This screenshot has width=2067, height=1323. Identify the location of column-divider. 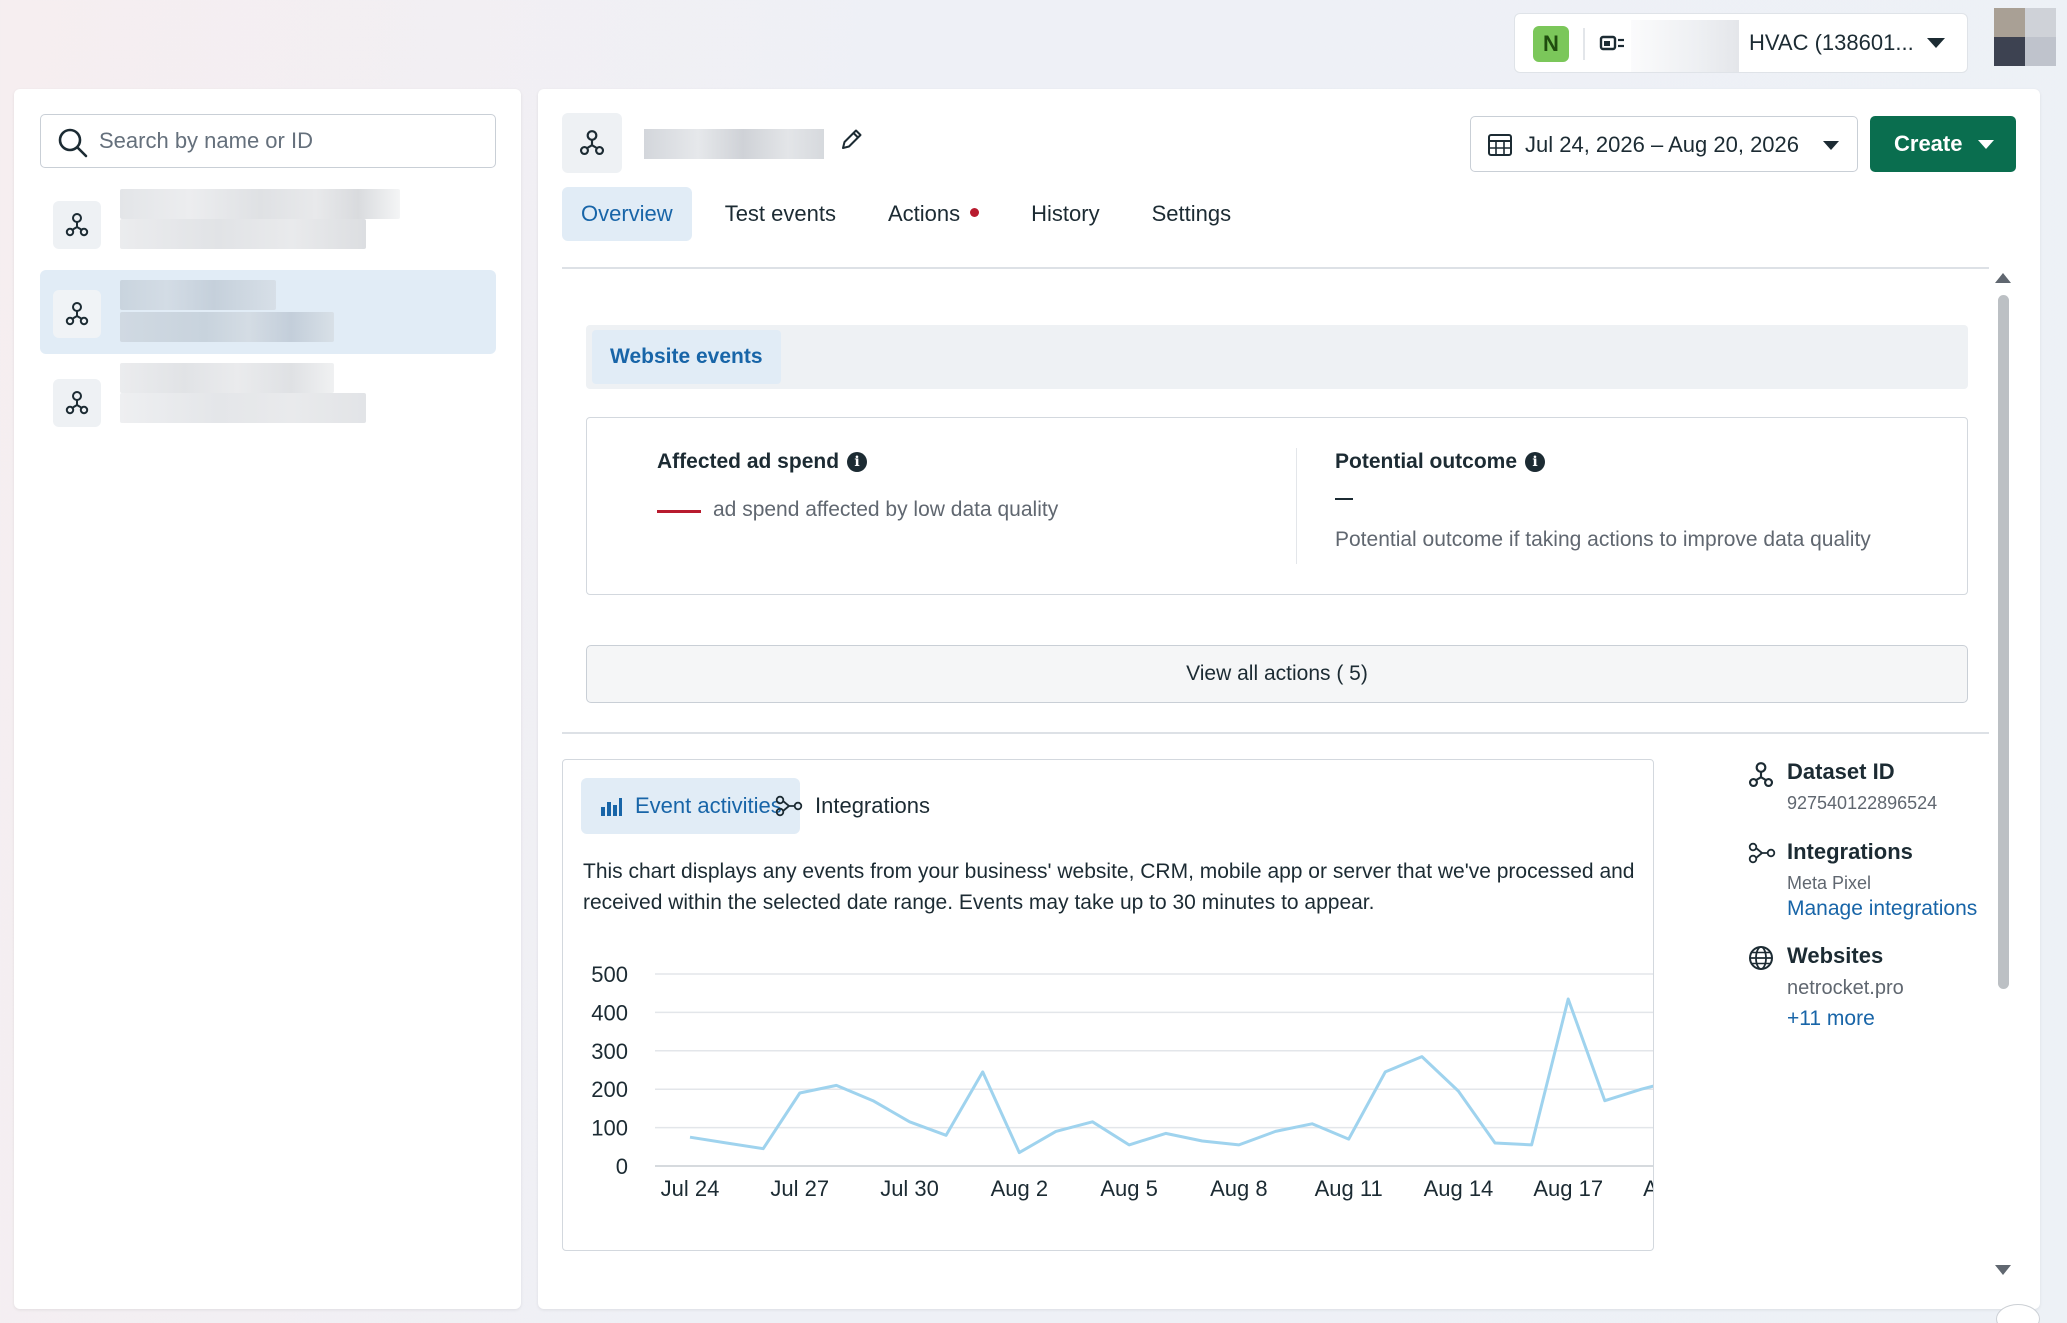
(1296, 506).